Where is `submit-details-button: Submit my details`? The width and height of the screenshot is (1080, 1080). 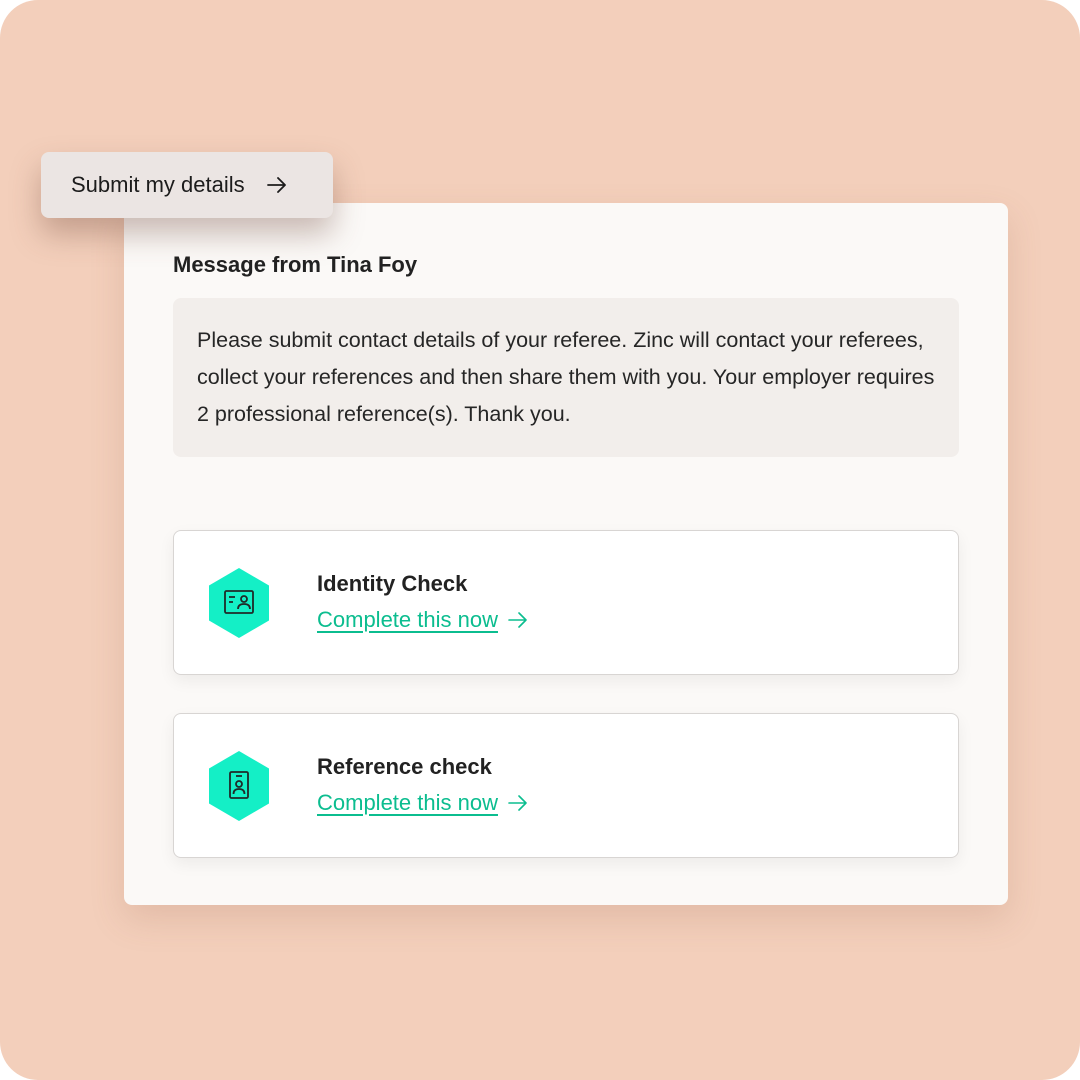
submit-details-button: Submit my details is located at coordinates (187, 185).